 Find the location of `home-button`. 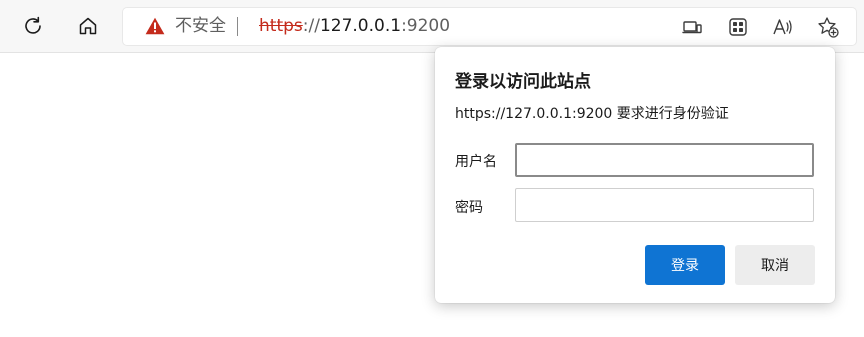

home-button is located at coordinates (88, 26).